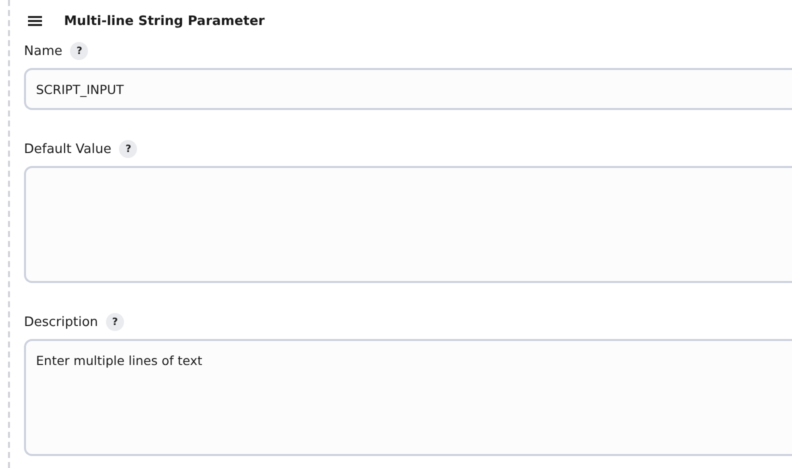 The width and height of the screenshot is (792, 468). Describe the element at coordinates (35, 21) in the screenshot. I see `menu-icon` at that location.